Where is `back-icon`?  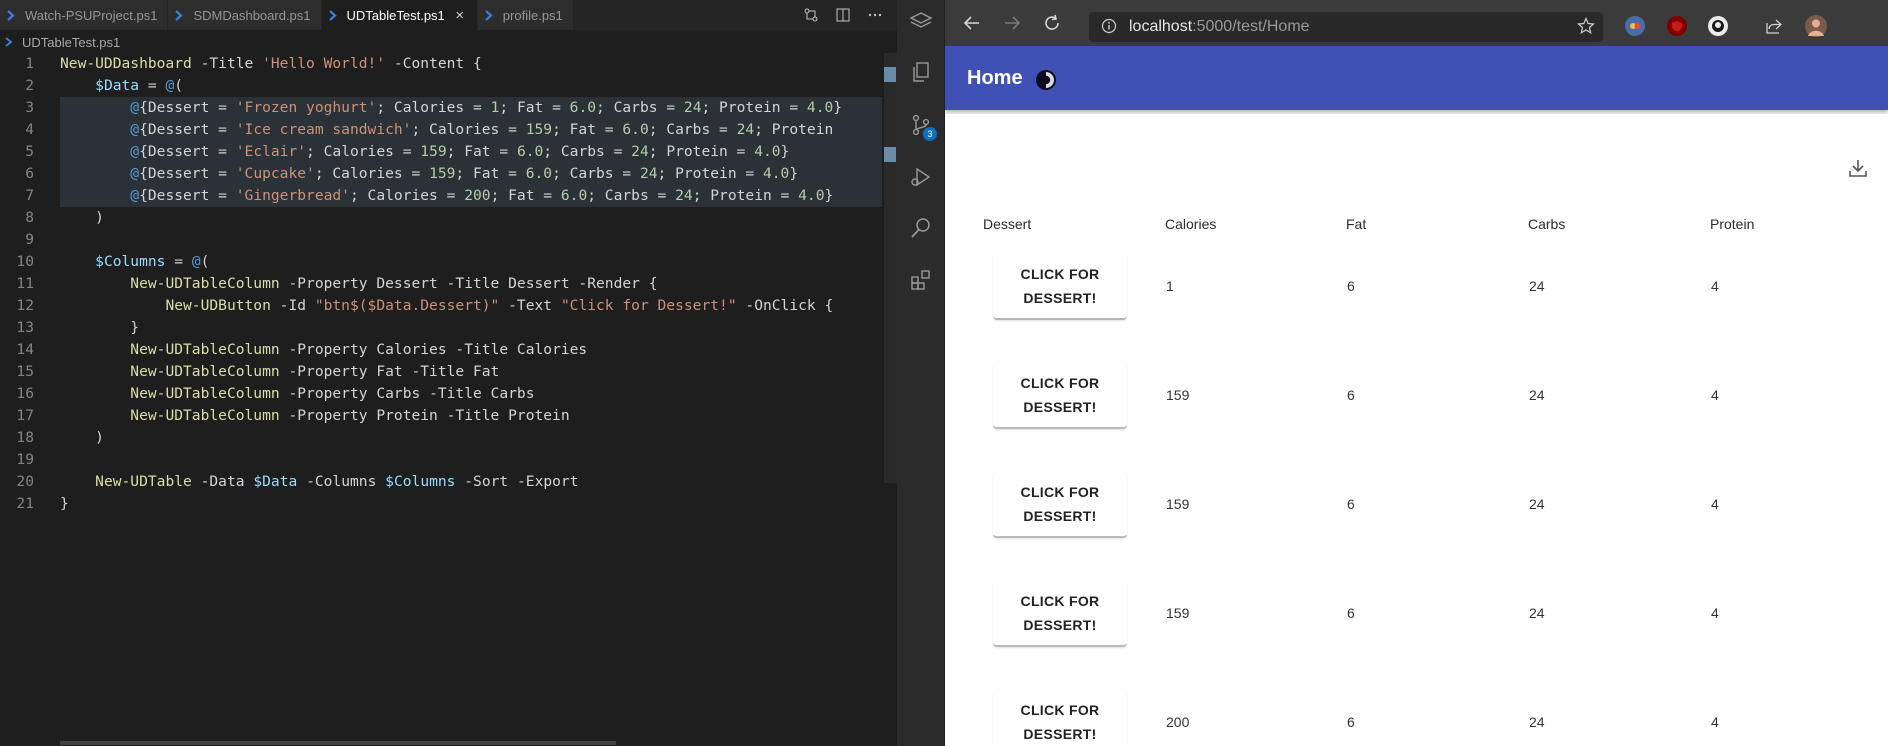 back-icon is located at coordinates (972, 23).